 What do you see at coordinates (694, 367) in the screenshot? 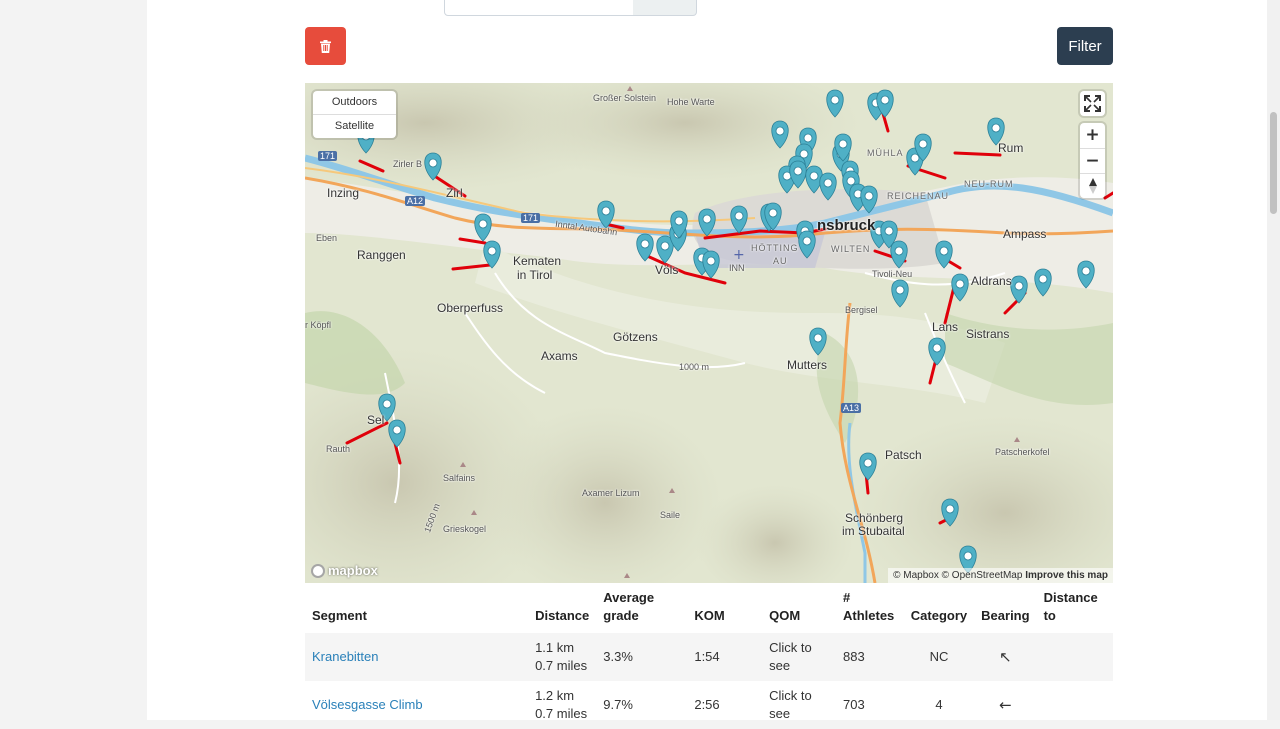
I see `map-label: 1000 m` at bounding box center [694, 367].